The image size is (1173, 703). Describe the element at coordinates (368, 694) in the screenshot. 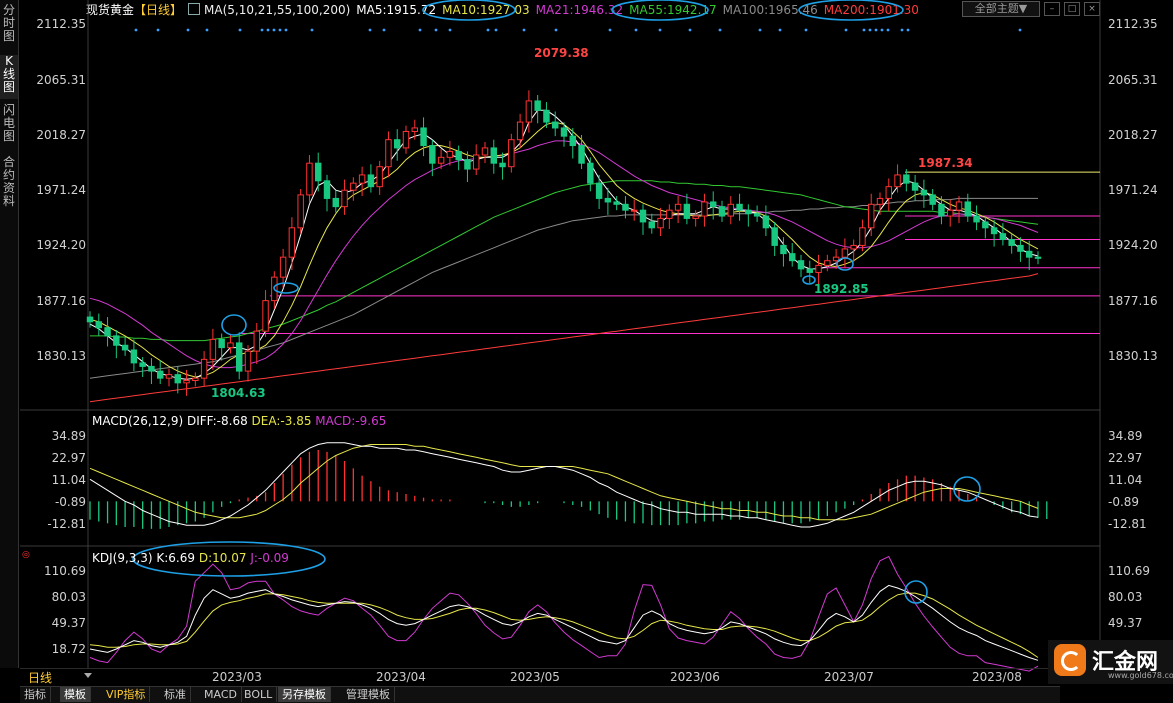

I see `tab-manage-template: 管理模板` at that location.